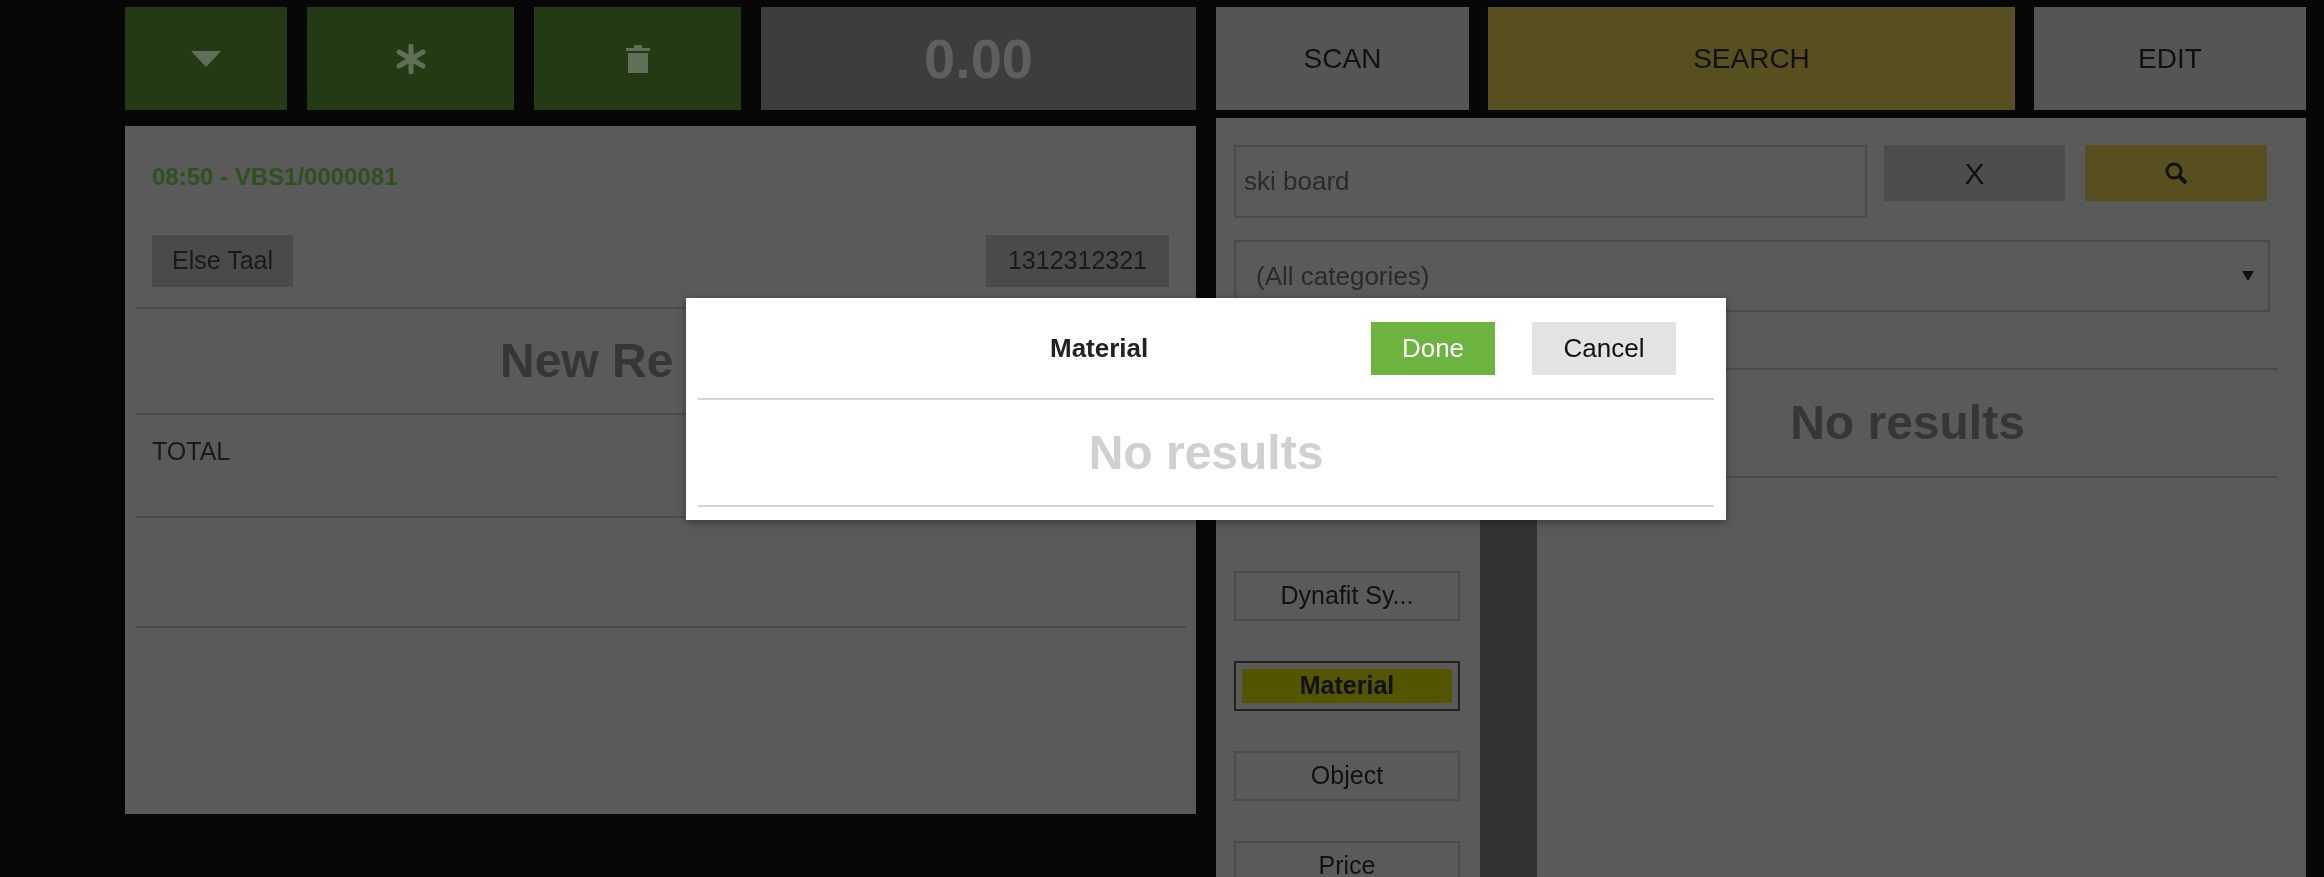  What do you see at coordinates (1347, 686) in the screenshot?
I see `category-button: Material` at bounding box center [1347, 686].